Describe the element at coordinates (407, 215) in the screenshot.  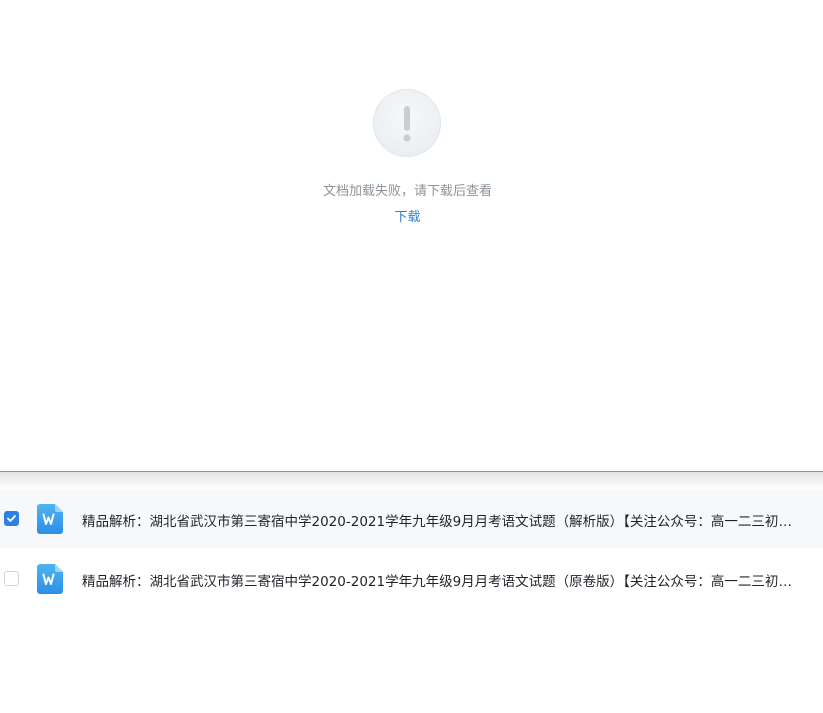
I see `download-link: 下载` at that location.